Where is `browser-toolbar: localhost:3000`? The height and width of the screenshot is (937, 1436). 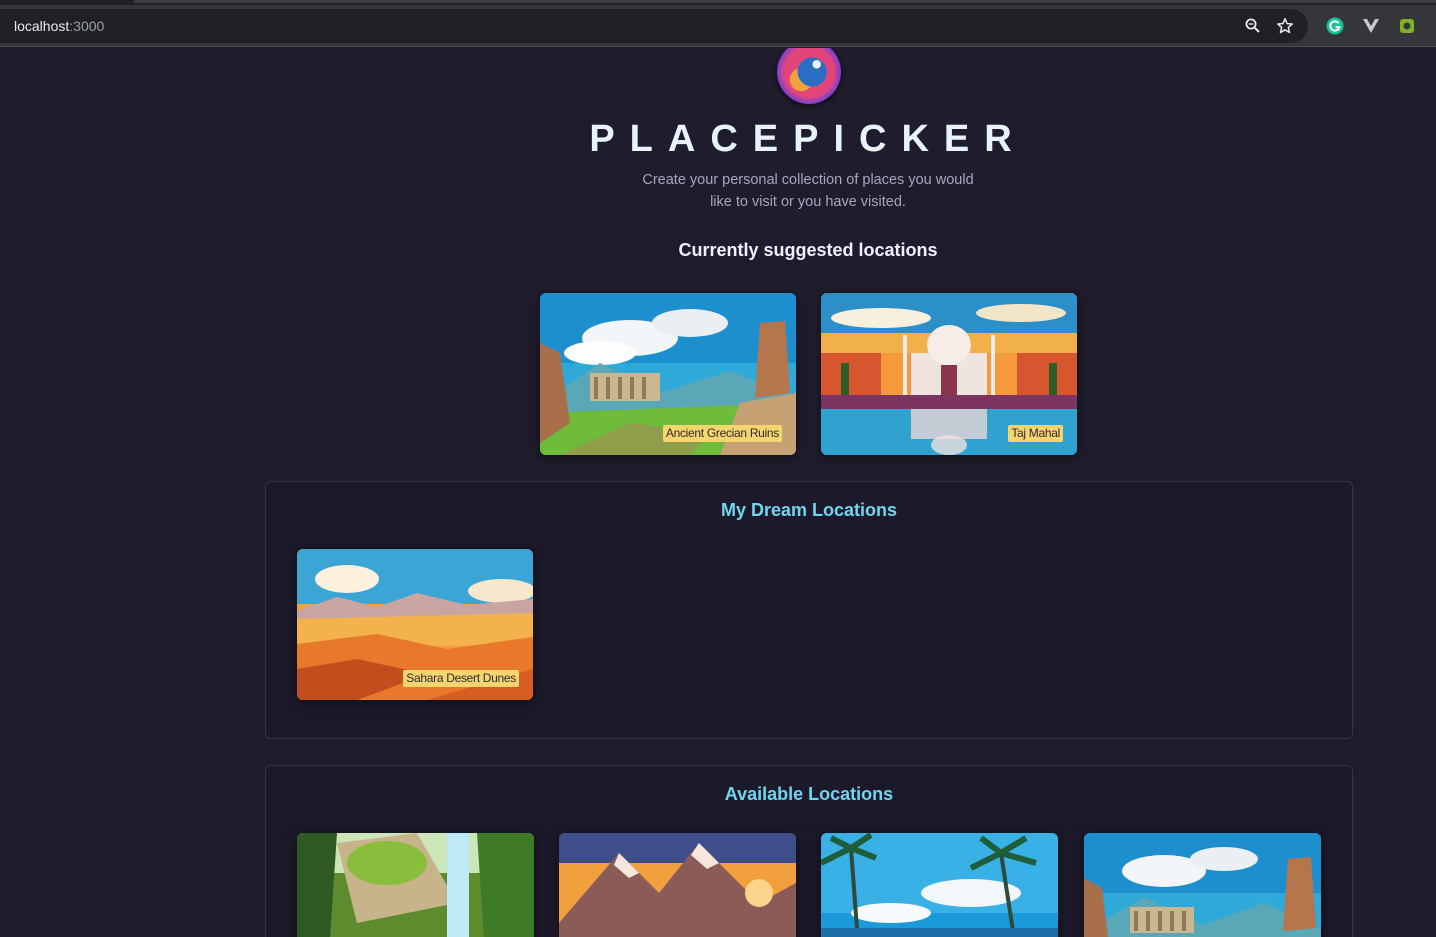
browser-toolbar: localhost:3000 is located at coordinates (718, 26).